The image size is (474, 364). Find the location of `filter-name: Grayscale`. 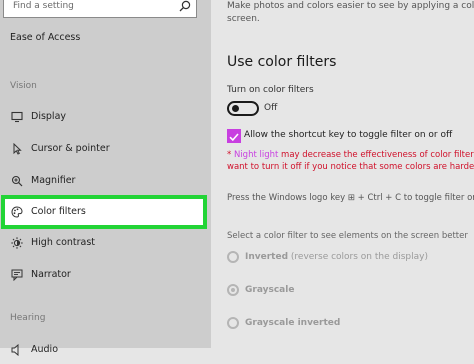

filter-name: Grayscale is located at coordinates (270, 290).